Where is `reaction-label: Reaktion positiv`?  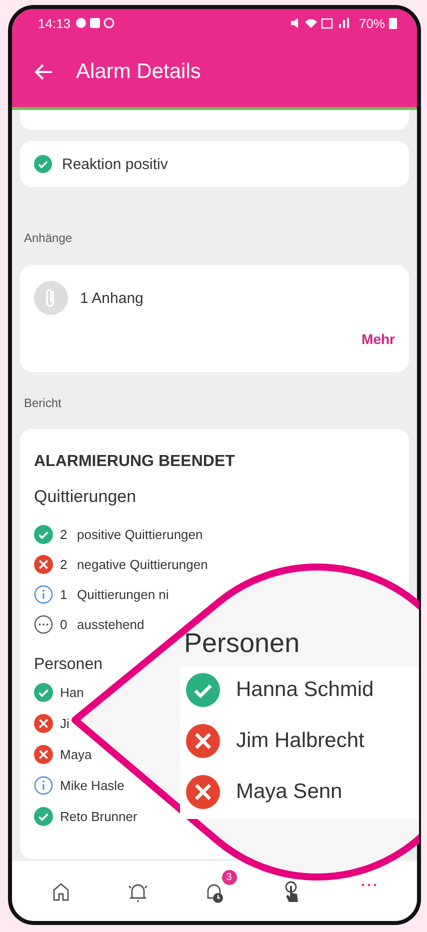 reaction-label: Reaktion positiv is located at coordinates (115, 164).